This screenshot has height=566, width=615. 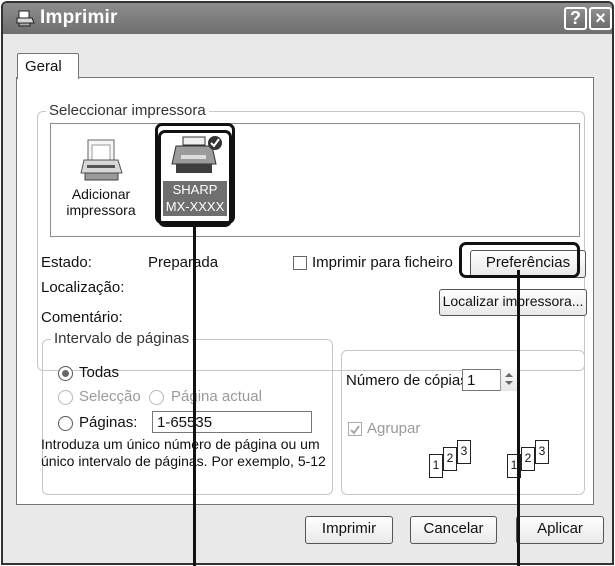 What do you see at coordinates (43, 66) in the screenshot?
I see `tab-label: Geral` at bounding box center [43, 66].